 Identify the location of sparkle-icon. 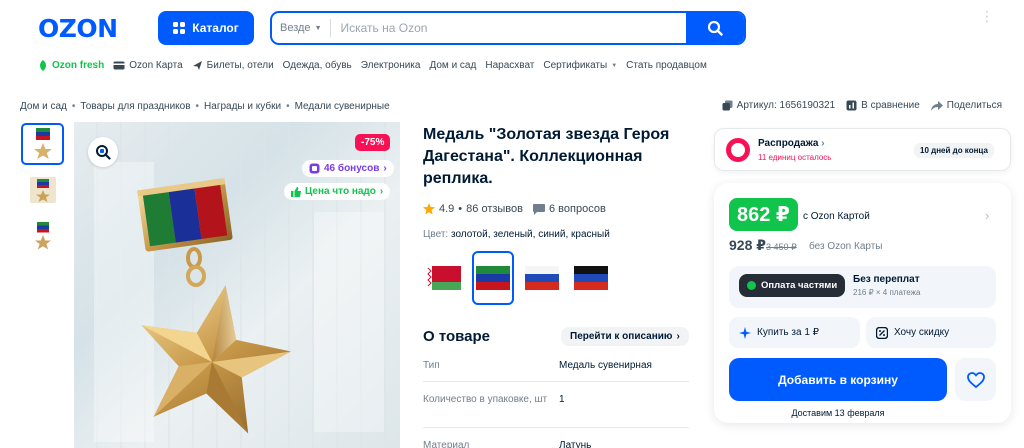
(745, 332).